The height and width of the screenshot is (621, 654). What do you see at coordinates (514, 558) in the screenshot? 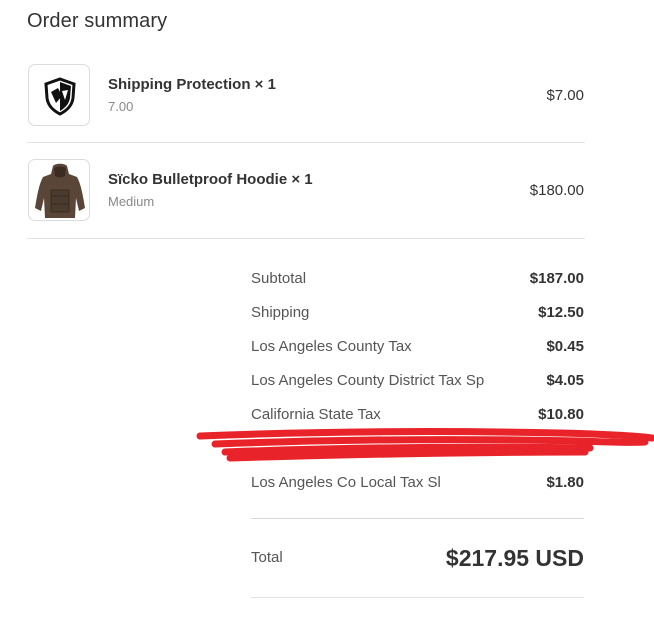
I see `total-value: $217.95 USD` at bounding box center [514, 558].